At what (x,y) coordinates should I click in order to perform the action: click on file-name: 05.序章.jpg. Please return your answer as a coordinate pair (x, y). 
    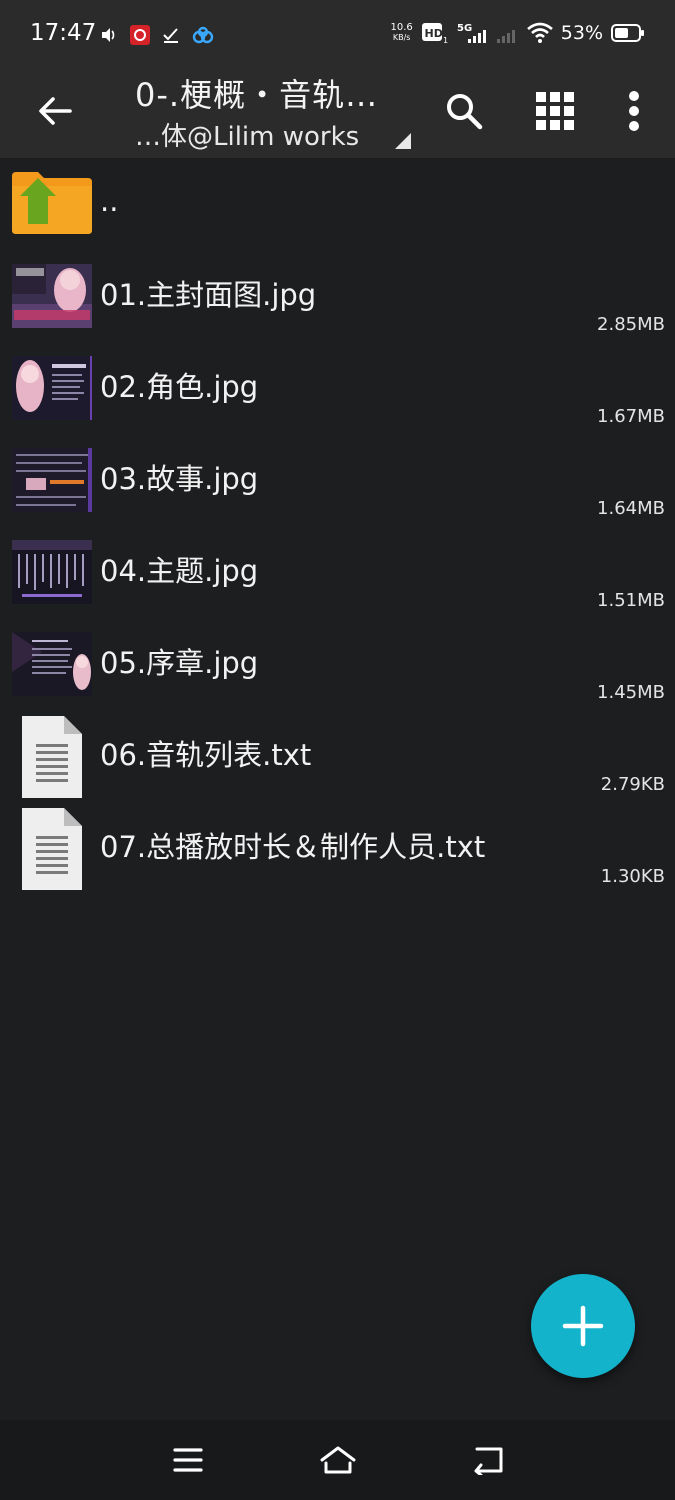
    Looking at the image, I should click on (179, 663).